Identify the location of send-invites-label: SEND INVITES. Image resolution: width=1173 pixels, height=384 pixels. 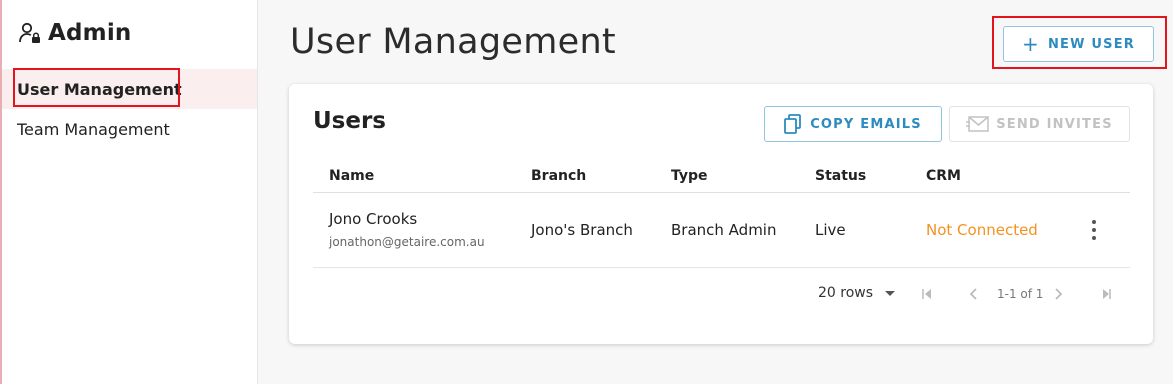
(1054, 124).